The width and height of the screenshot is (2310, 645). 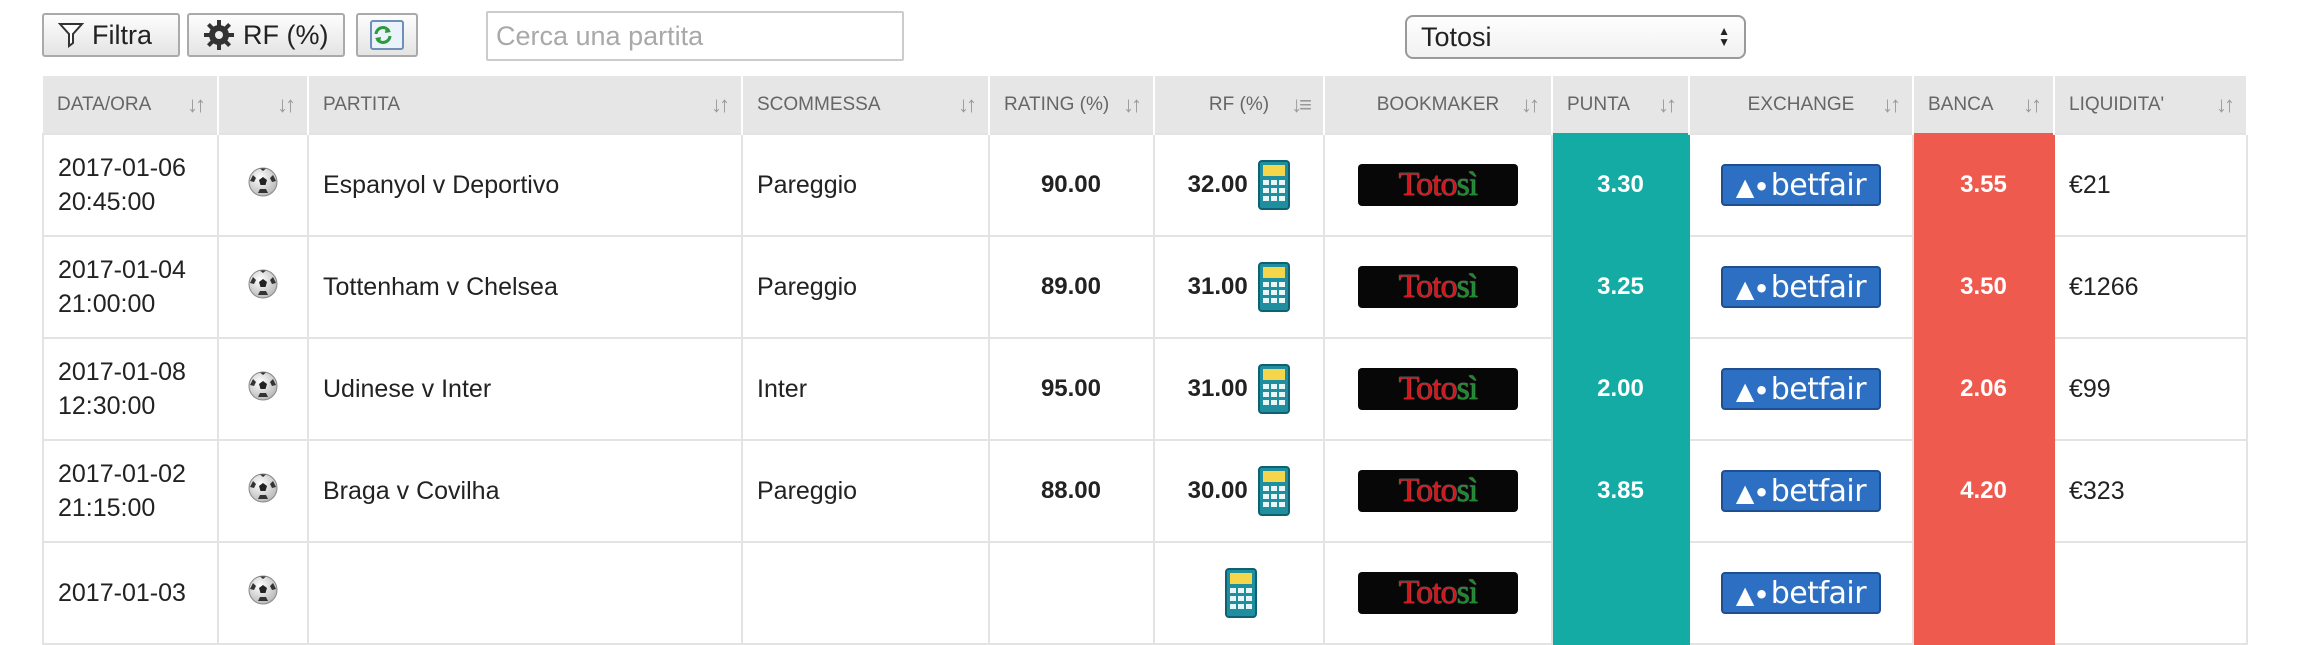 What do you see at coordinates (1801, 105) in the screenshot?
I see `header-exchange: EXCHANGE ↓↑` at bounding box center [1801, 105].